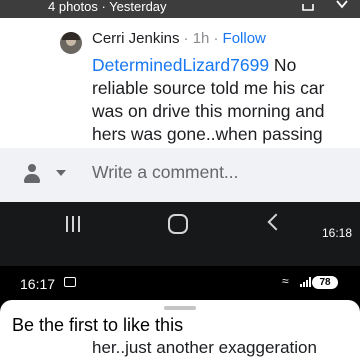 The width and height of the screenshot is (360, 360). Describe the element at coordinates (201, 38) in the screenshot. I see `comment-time: · 1h ·` at that location.